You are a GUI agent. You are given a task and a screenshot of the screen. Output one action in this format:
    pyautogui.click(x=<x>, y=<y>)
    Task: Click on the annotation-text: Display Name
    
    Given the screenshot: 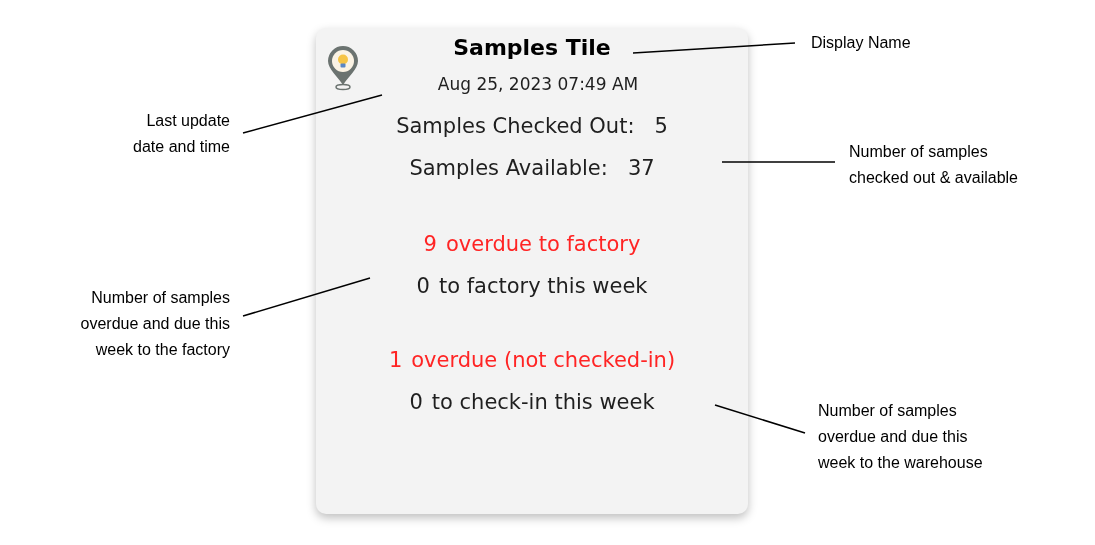 What is the action you would take?
    pyautogui.click(x=861, y=43)
    